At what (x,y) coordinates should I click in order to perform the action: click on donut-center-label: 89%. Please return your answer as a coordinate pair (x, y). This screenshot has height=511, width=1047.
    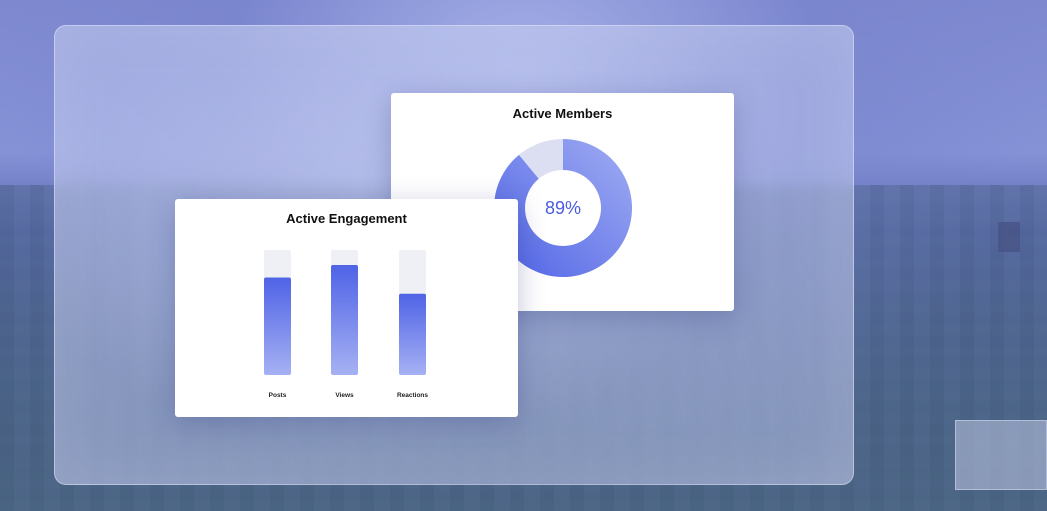
    Looking at the image, I should click on (563, 208).